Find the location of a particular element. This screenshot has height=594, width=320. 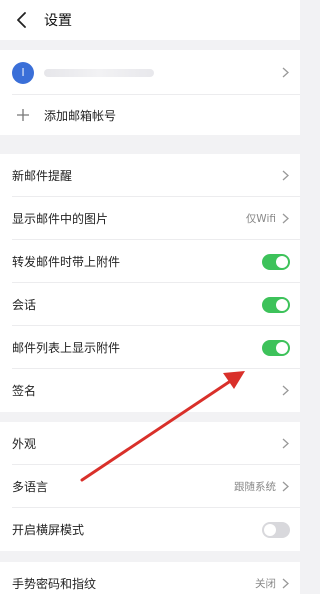

chevron-left-icon is located at coordinates (21, 20).